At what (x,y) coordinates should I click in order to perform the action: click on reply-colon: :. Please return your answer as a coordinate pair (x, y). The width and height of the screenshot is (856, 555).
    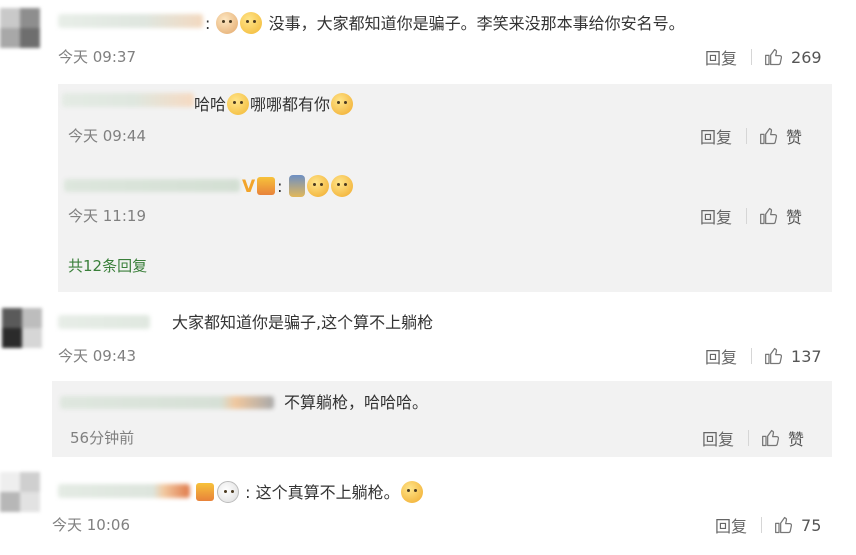
    Looking at the image, I should click on (280, 186).